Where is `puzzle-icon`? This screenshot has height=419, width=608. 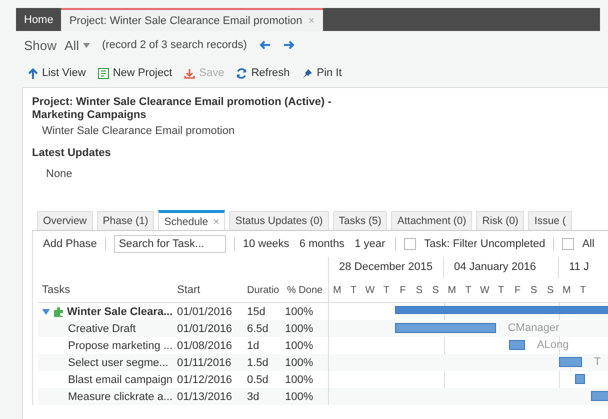 puzzle-icon is located at coordinates (58, 311).